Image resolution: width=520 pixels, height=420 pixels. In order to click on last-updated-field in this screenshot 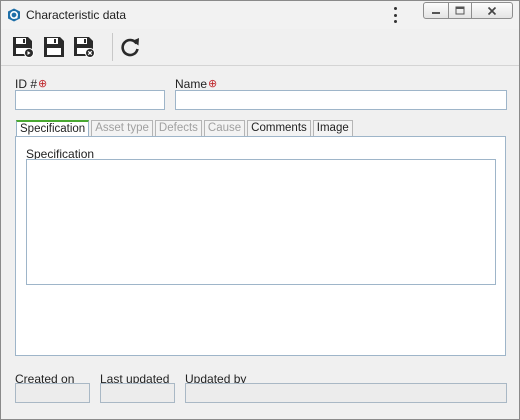, I will do `click(137, 393)`.